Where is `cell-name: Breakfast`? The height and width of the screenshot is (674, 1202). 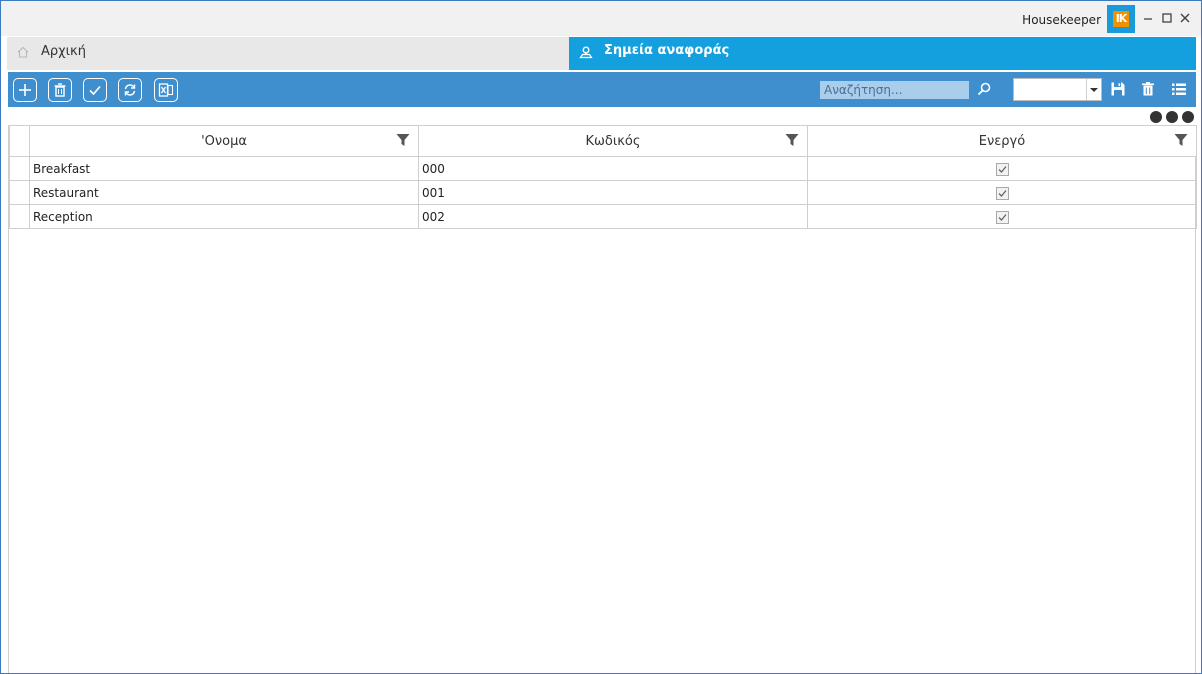 cell-name: Breakfast is located at coordinates (224, 168).